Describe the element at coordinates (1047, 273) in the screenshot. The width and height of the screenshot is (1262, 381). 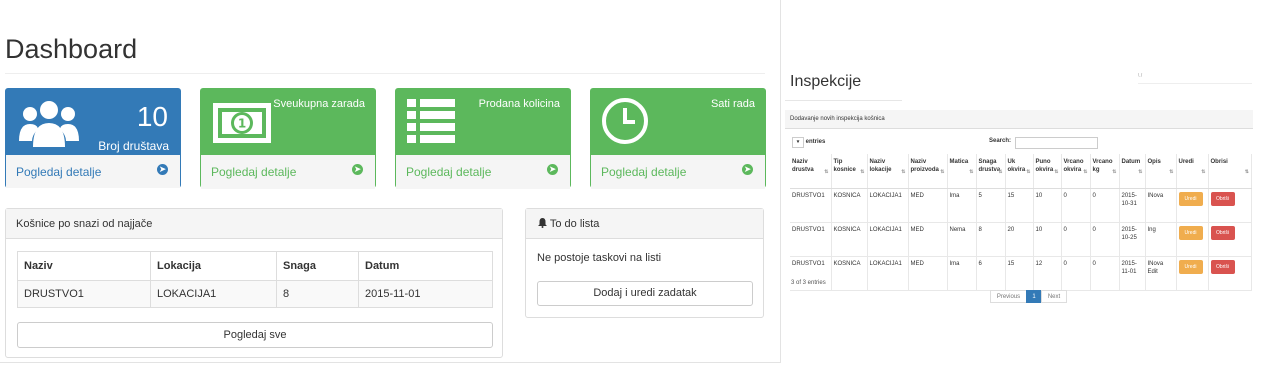
I see `table-cell: 12` at that location.